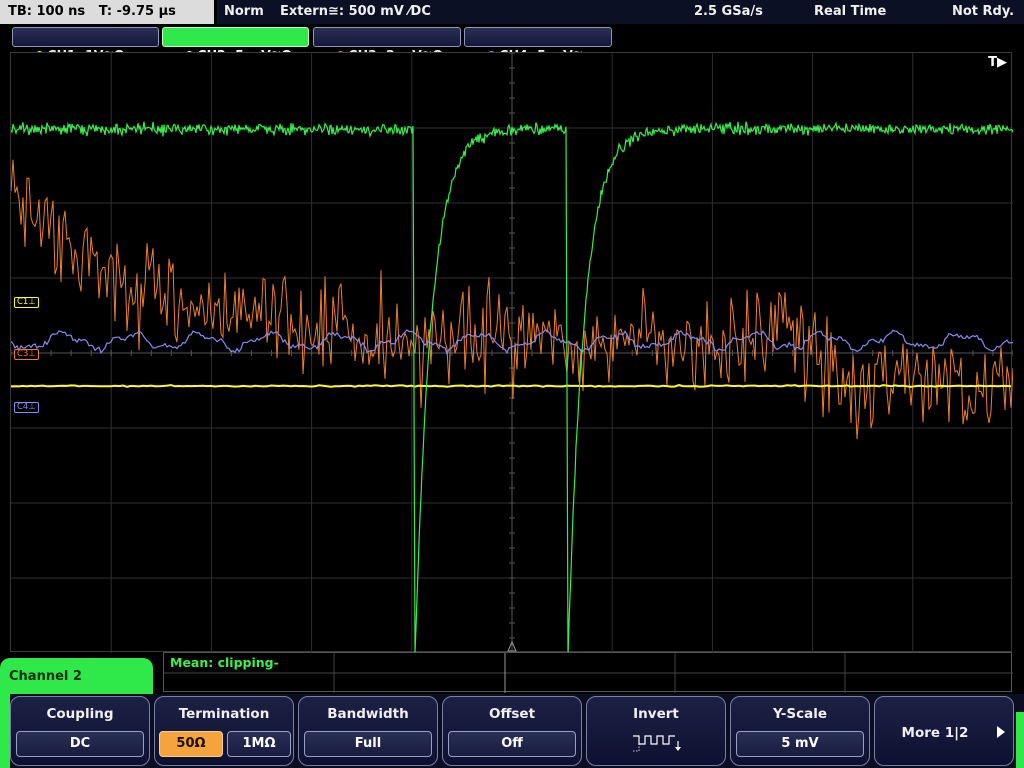 This screenshot has width=1024, height=768. Describe the element at coordinates (657, 743) in the screenshot. I see `invert-waveform-icon` at that location.